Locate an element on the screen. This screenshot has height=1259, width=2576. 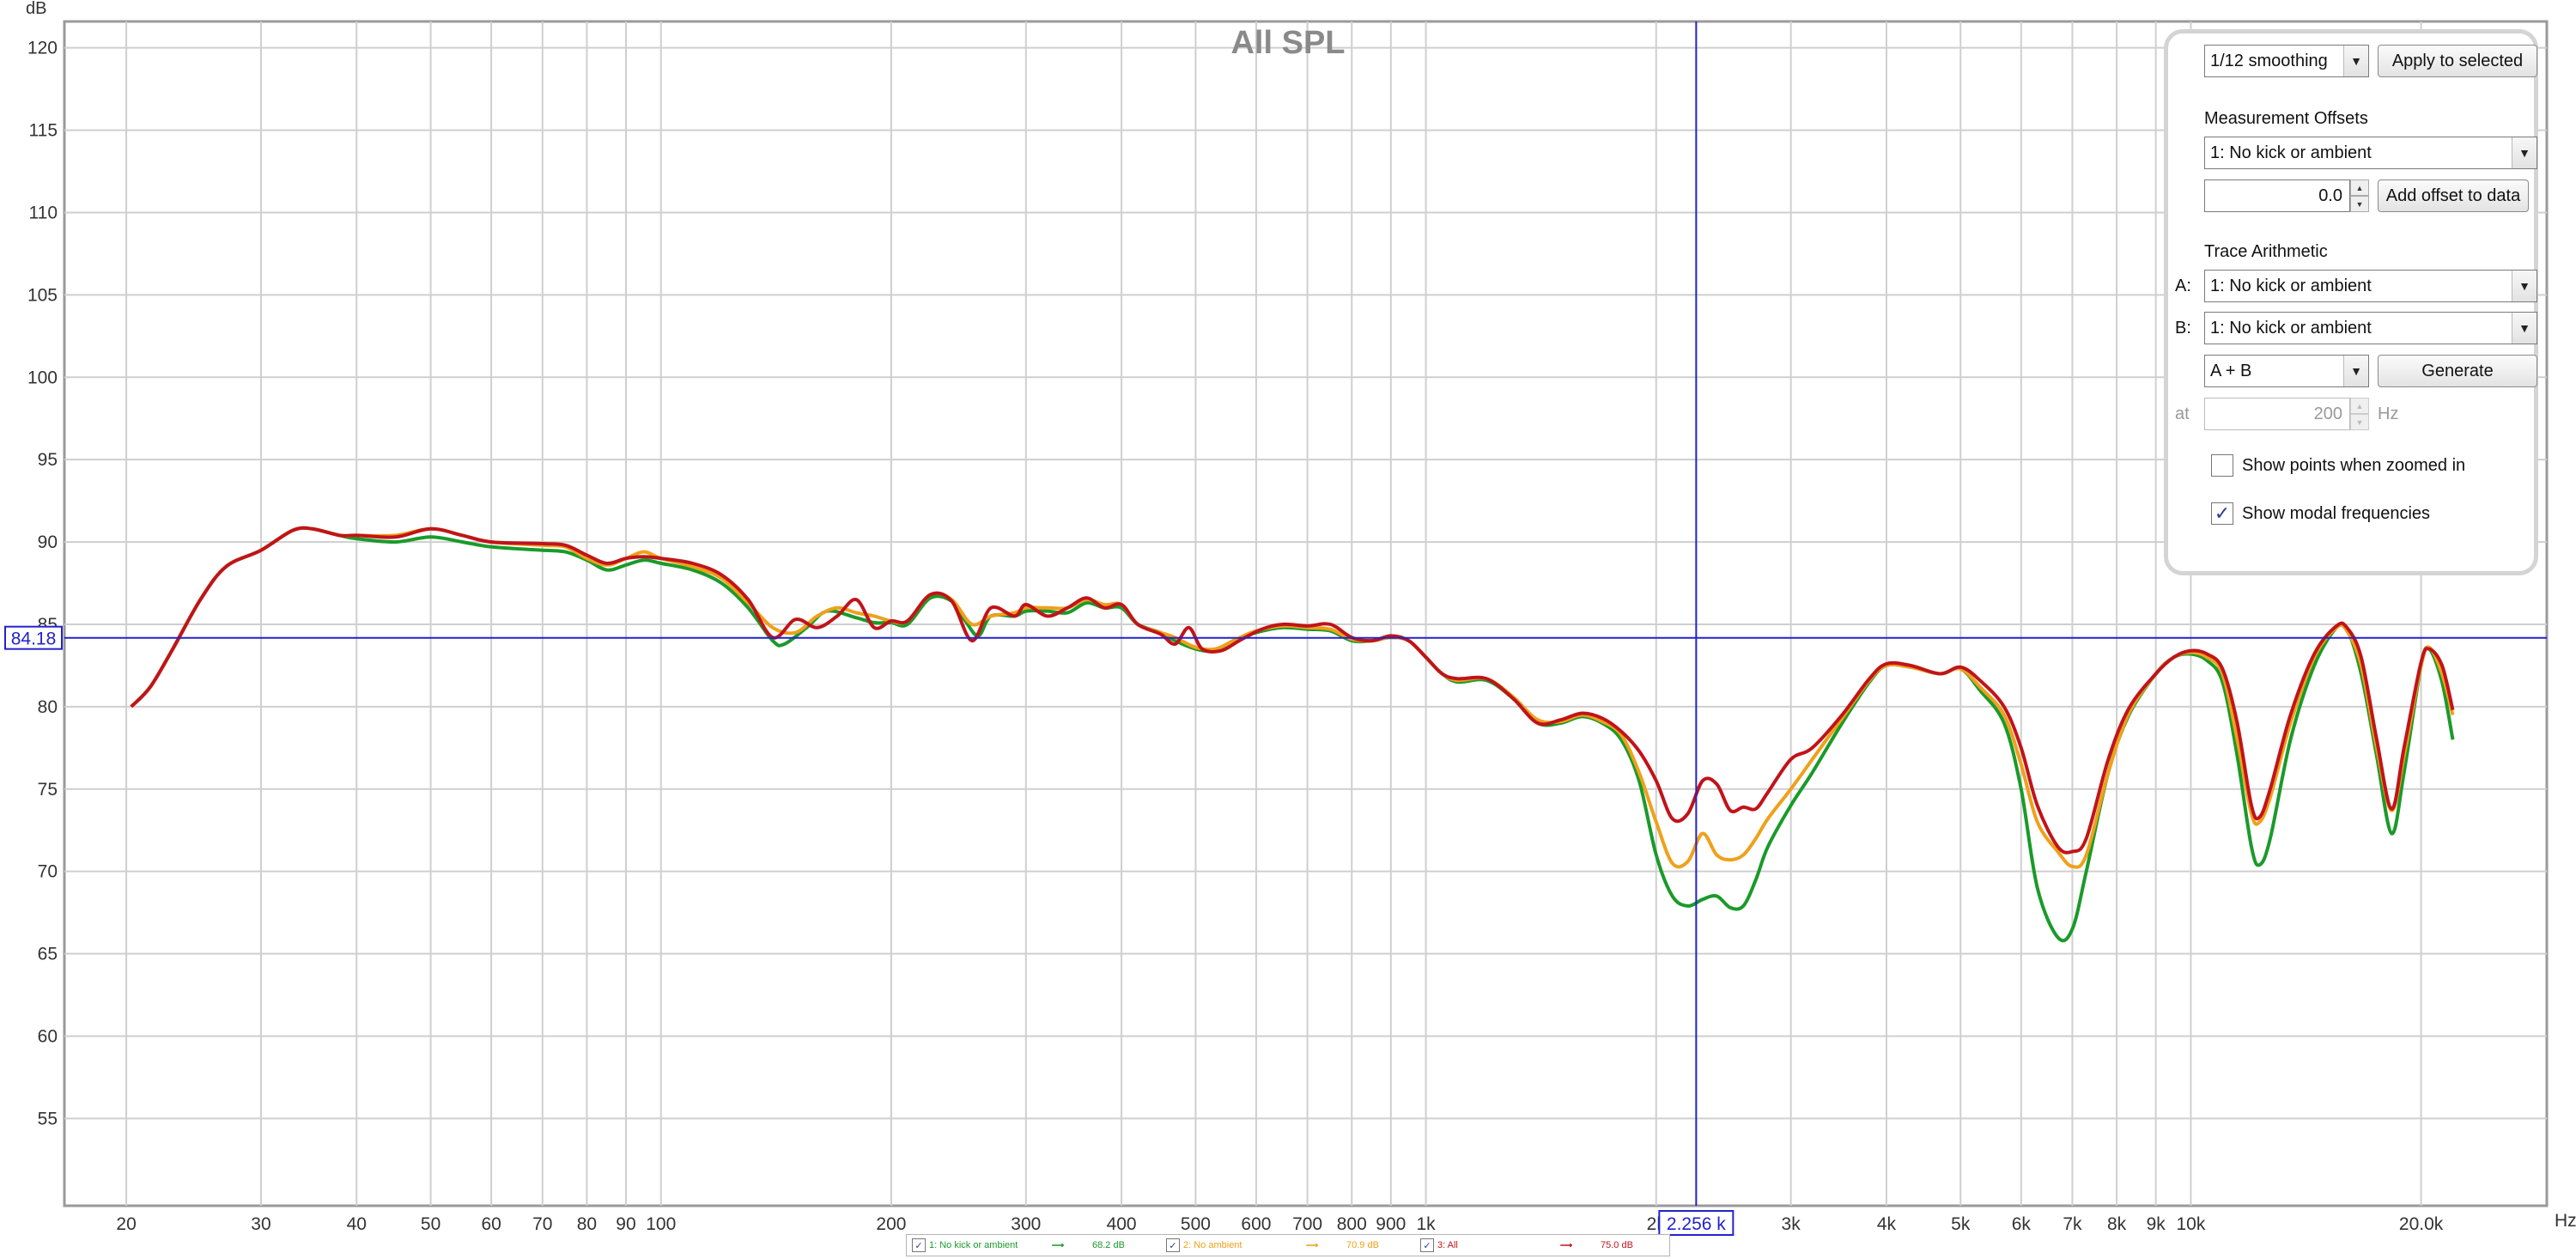
trace-a-label: A: is located at coordinates (2183, 285).